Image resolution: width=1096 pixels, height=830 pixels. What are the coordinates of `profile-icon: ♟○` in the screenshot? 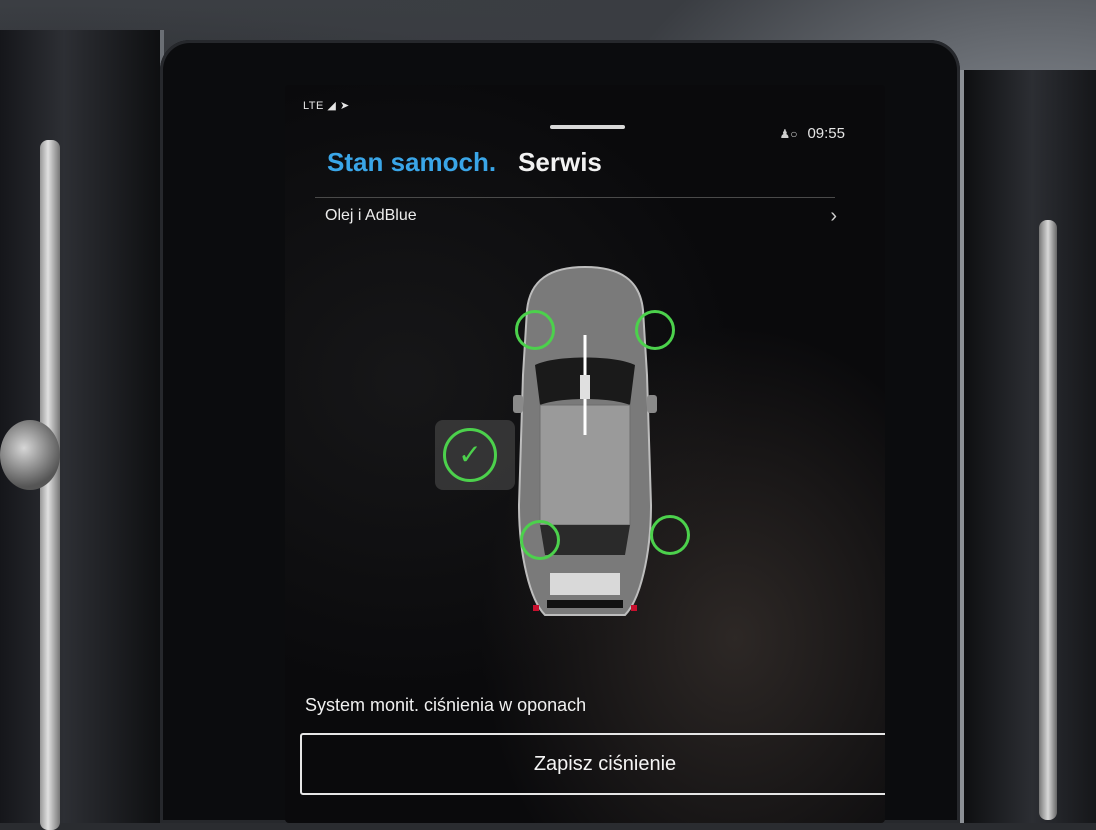 It's located at (788, 133).